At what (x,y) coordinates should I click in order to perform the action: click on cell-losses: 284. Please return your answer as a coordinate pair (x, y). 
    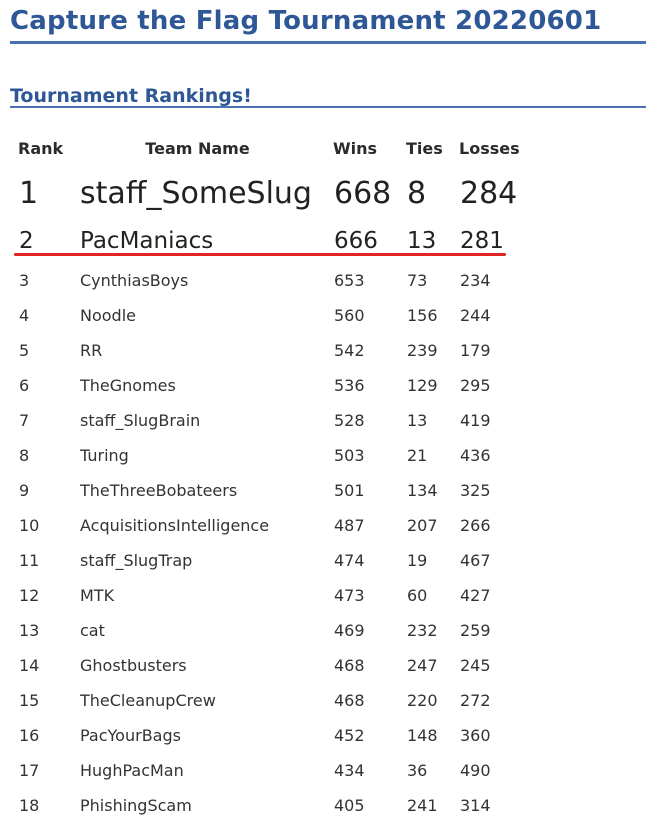
    Looking at the image, I should click on (489, 193).